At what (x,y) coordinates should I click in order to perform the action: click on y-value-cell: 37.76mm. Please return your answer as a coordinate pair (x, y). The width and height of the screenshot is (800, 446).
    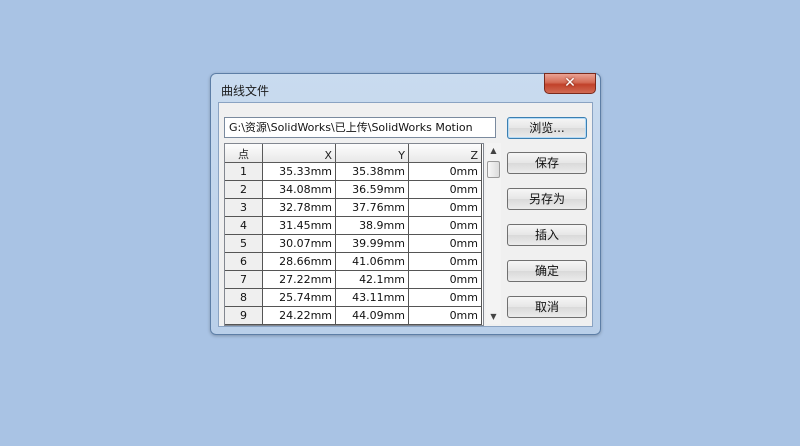
    Looking at the image, I should click on (372, 207).